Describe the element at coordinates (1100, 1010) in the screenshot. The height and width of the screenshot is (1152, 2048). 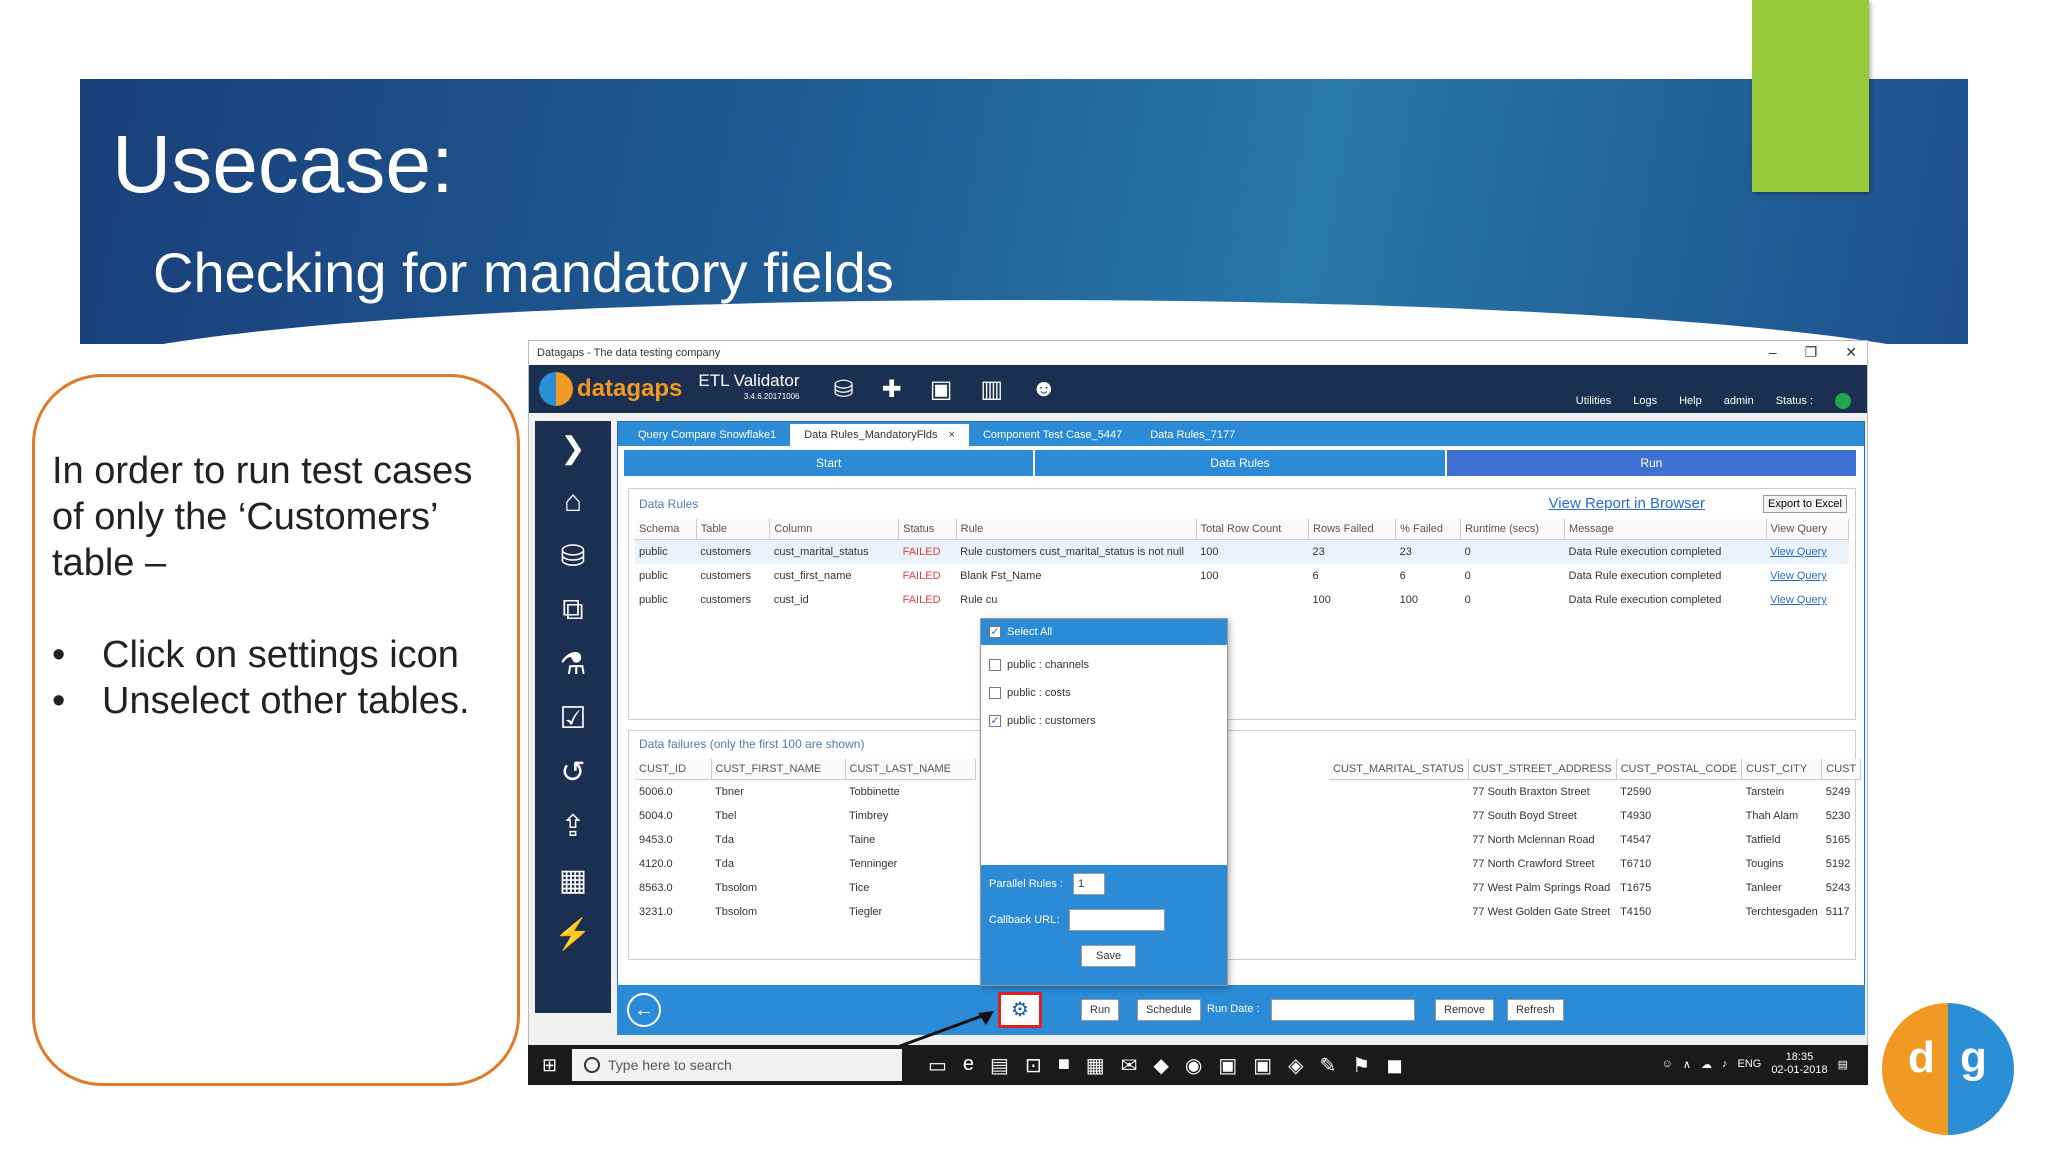
I see `run-button: Run` at that location.